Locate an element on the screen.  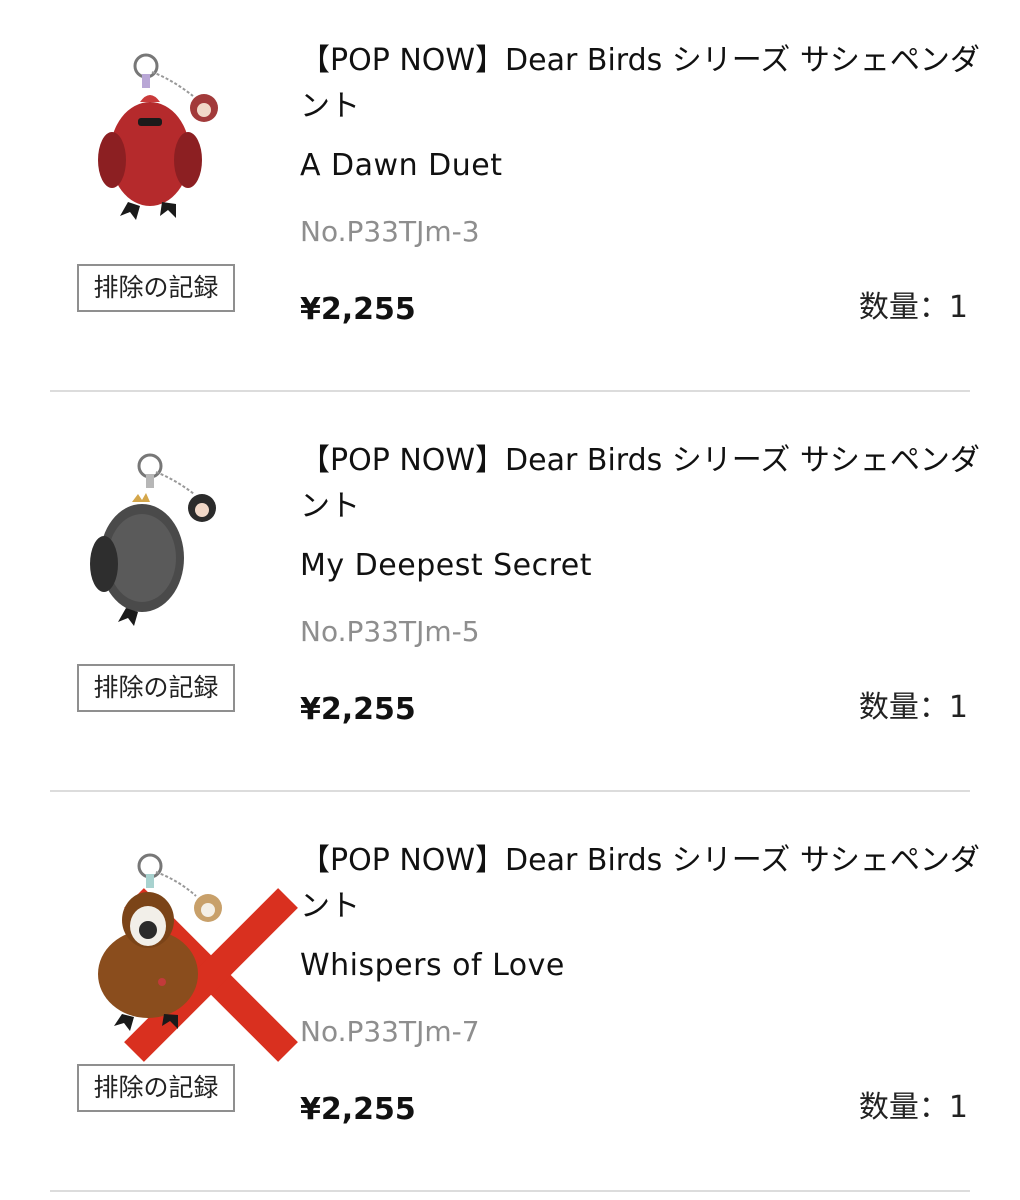
product-sku: No.P33TJm-5 is located at coordinates (390, 631).